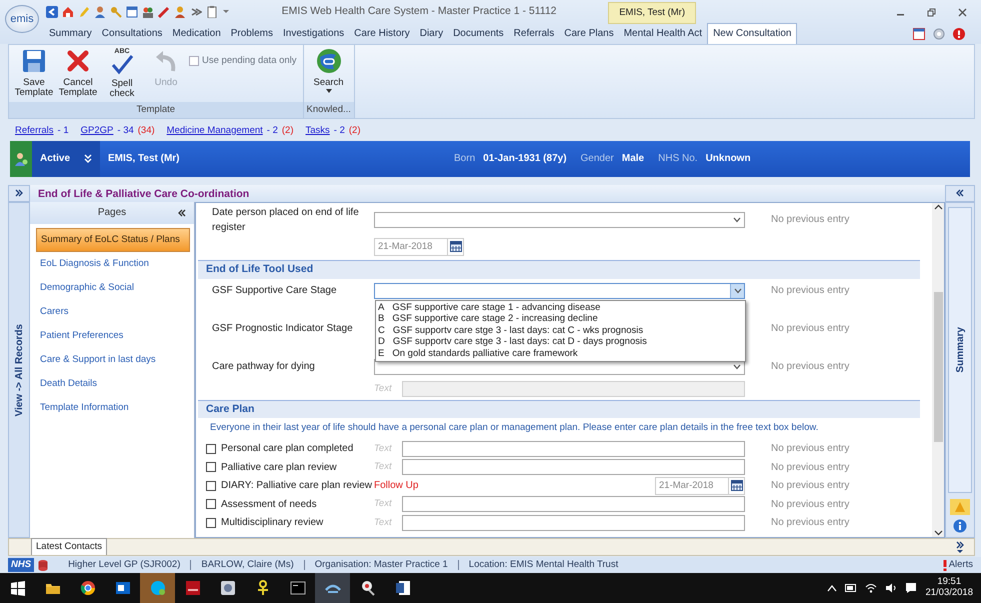 This screenshot has height=603, width=981. What do you see at coordinates (156, 110) in the screenshot?
I see `group-label: Template` at bounding box center [156, 110].